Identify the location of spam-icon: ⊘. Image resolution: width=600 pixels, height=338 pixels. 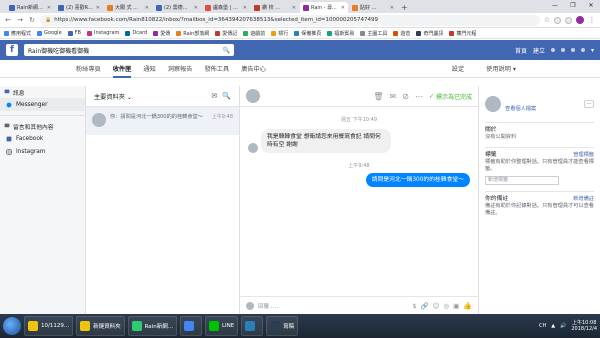
(405, 96).